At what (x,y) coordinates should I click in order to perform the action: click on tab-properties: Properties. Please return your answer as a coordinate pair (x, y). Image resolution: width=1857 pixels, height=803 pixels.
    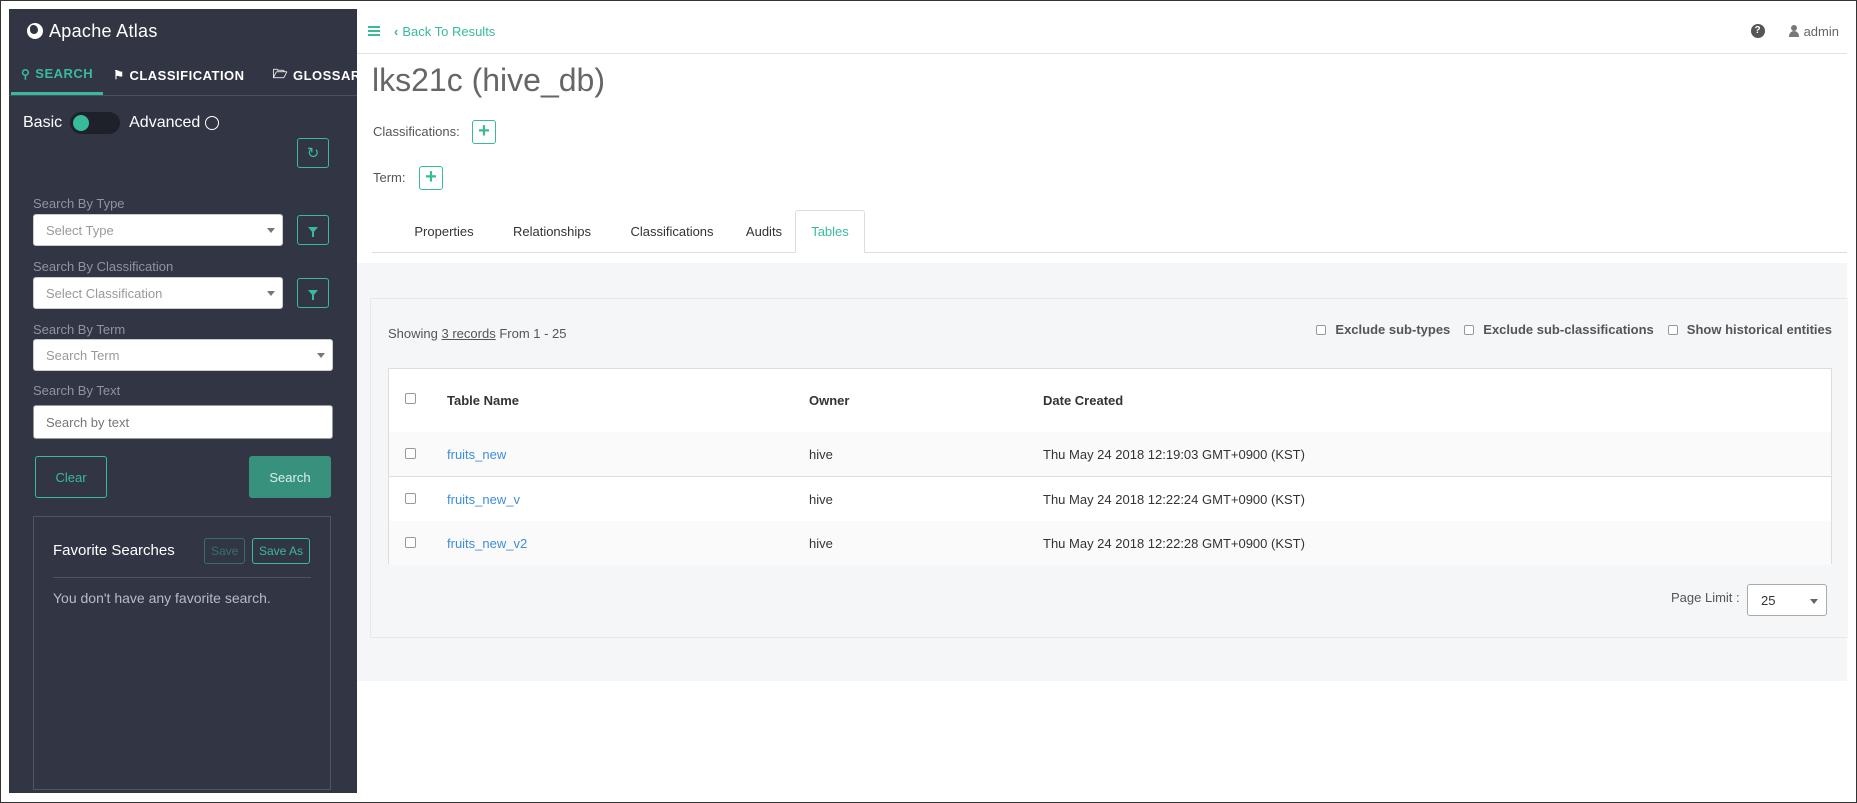
    Looking at the image, I should click on (444, 231).